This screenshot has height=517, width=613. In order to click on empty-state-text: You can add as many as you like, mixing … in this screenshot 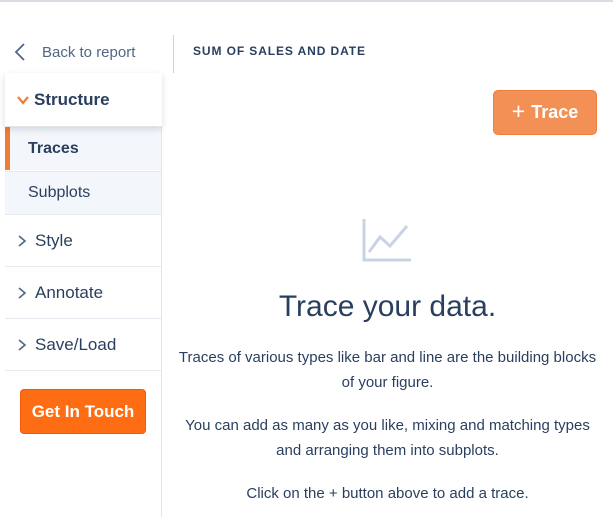, I will do `click(387, 438)`.